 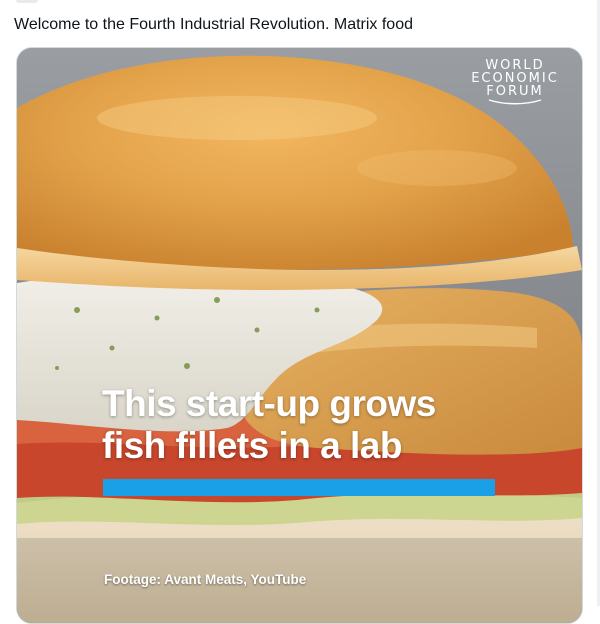 What do you see at coordinates (252, 445) in the screenshot?
I see `headline-line-2: fish fillets in a lab` at bounding box center [252, 445].